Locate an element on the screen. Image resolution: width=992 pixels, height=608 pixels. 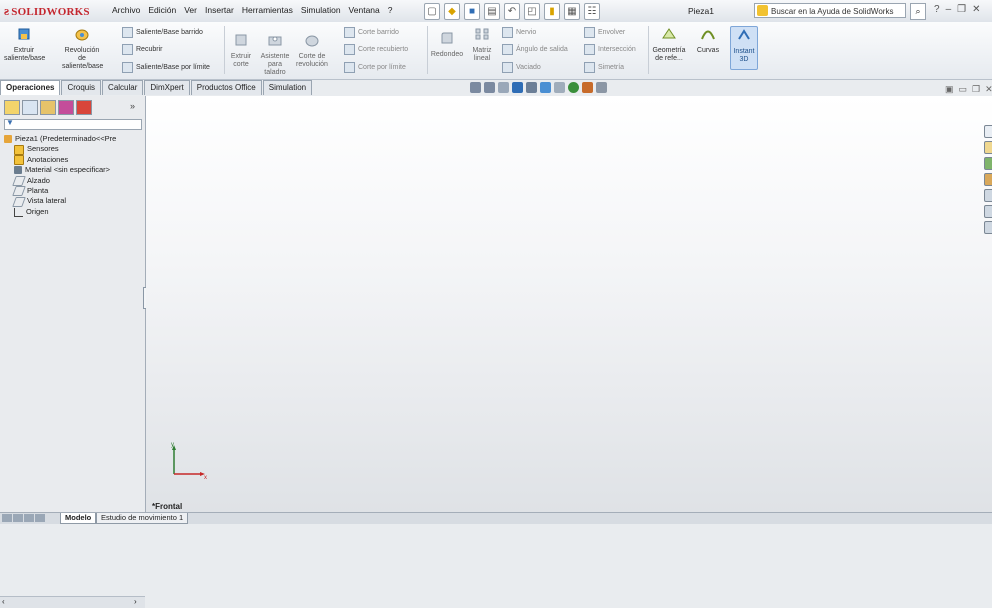
triad-x-label: x is located at coordinates (205, 477).